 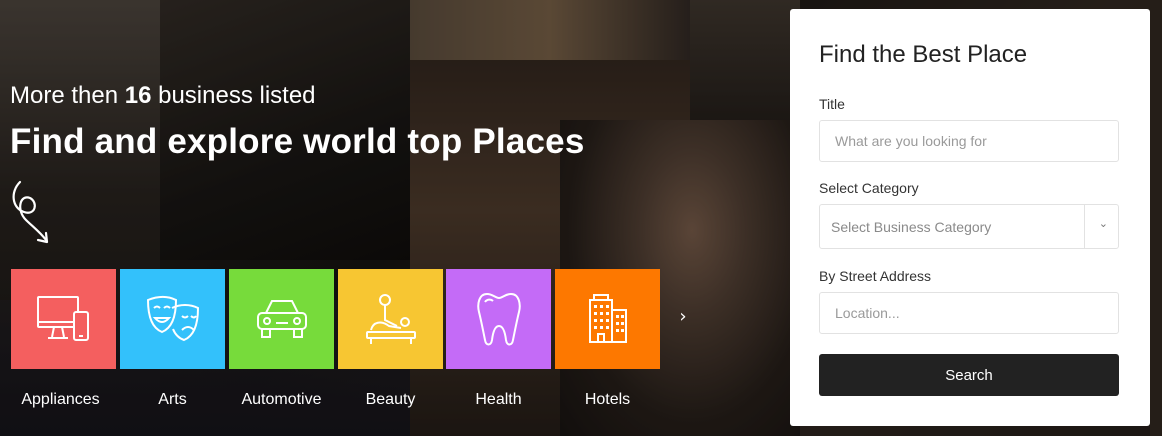 I want to click on massage-icon, so click(x=390, y=319).